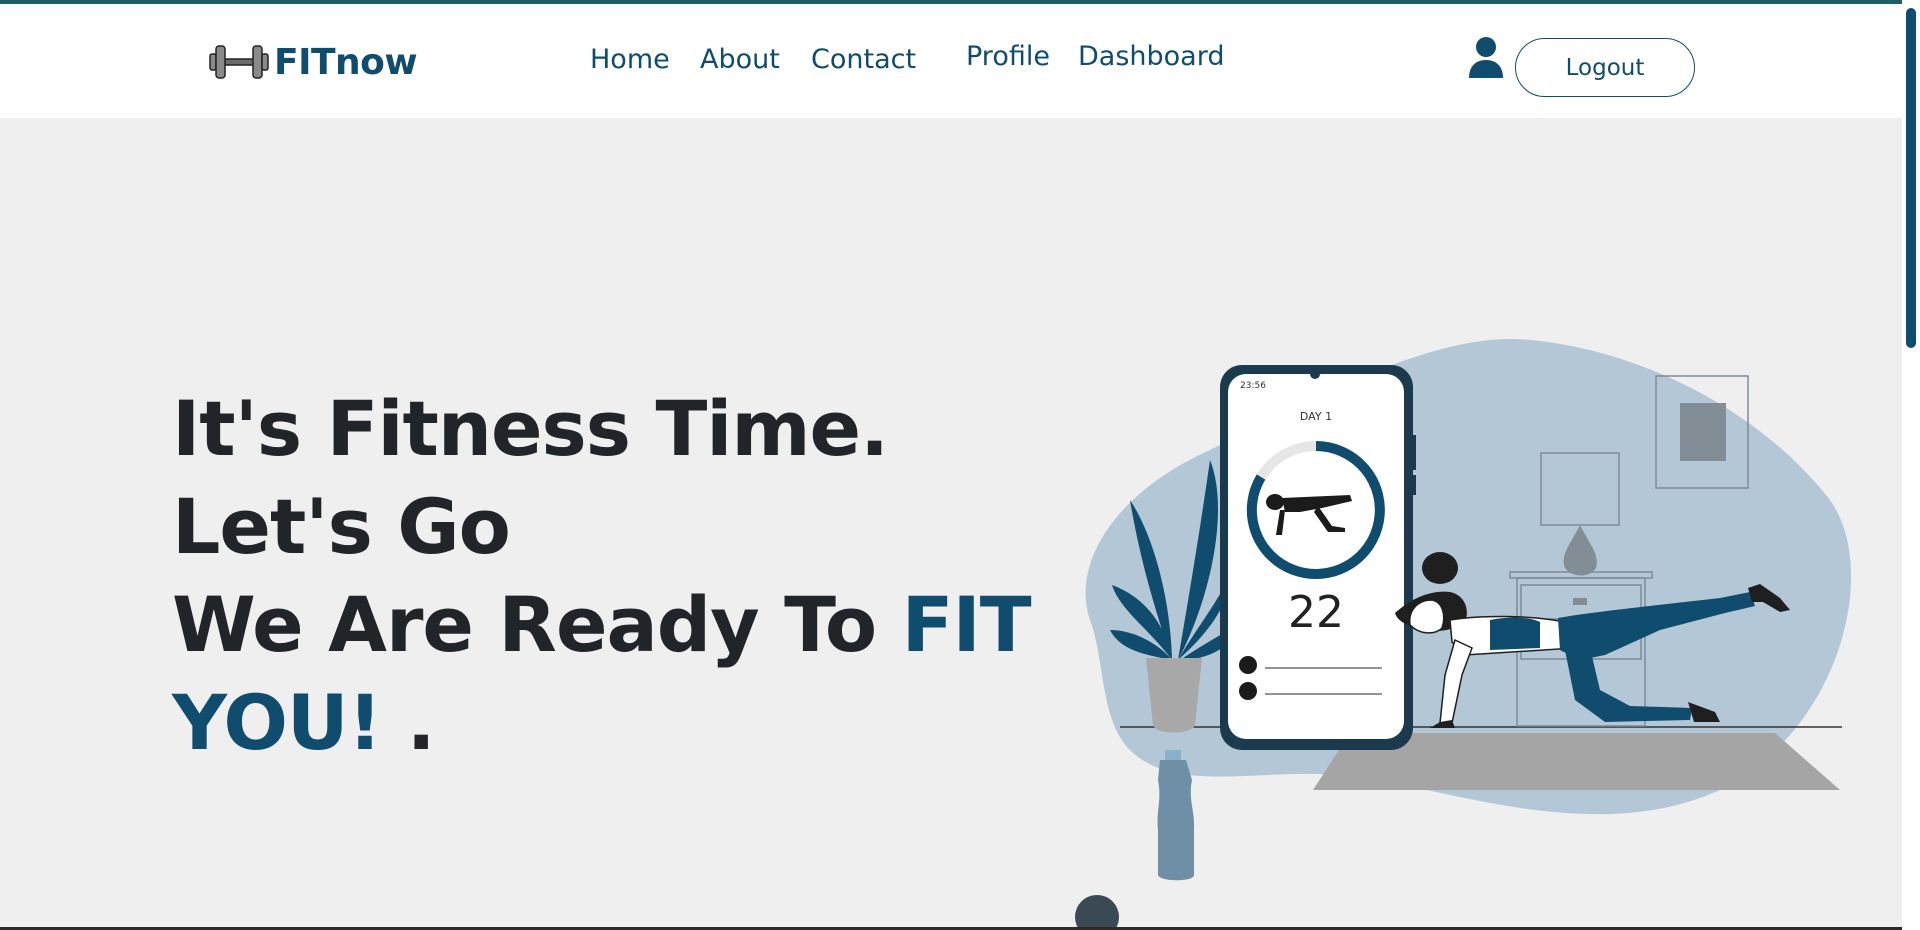  Describe the element at coordinates (1703, 432) in the screenshot. I see `wall-frame-art` at that location.